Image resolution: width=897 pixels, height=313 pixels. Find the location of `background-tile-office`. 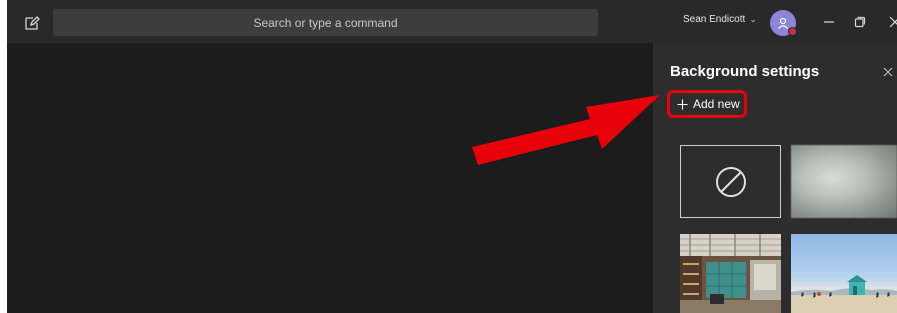

background-tile-office is located at coordinates (730, 273).